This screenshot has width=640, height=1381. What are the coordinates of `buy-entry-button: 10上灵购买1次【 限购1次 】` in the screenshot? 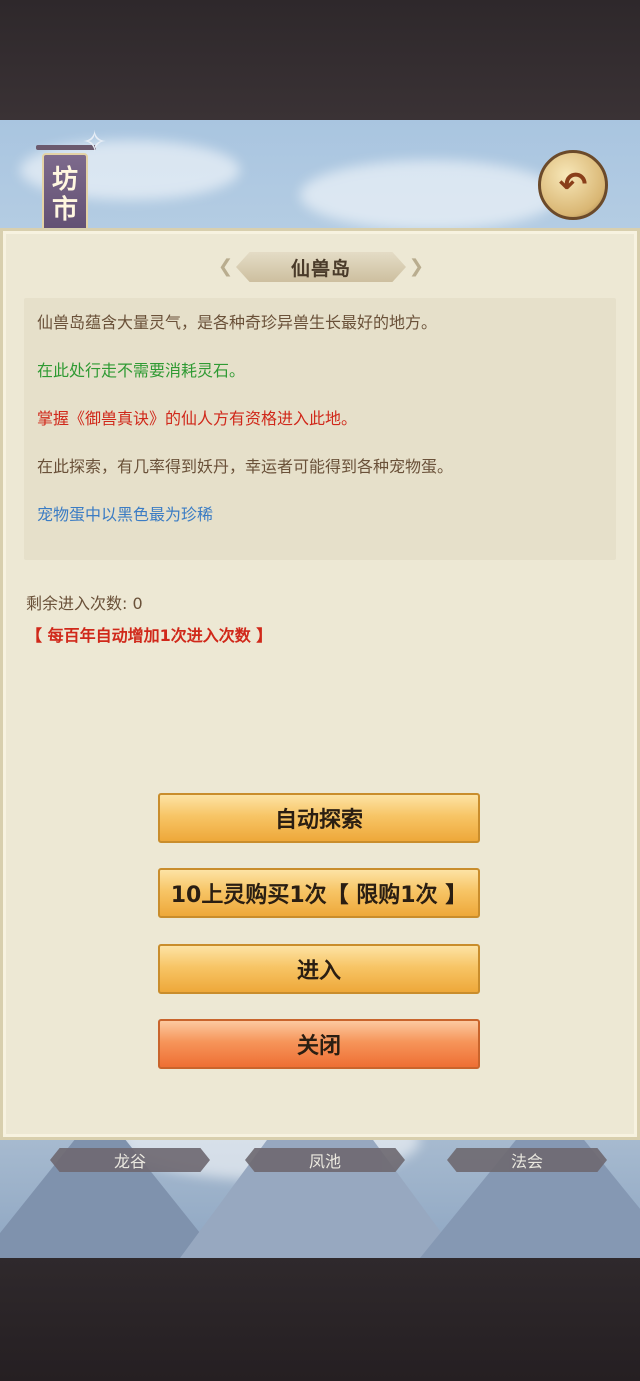 It's located at (319, 893).